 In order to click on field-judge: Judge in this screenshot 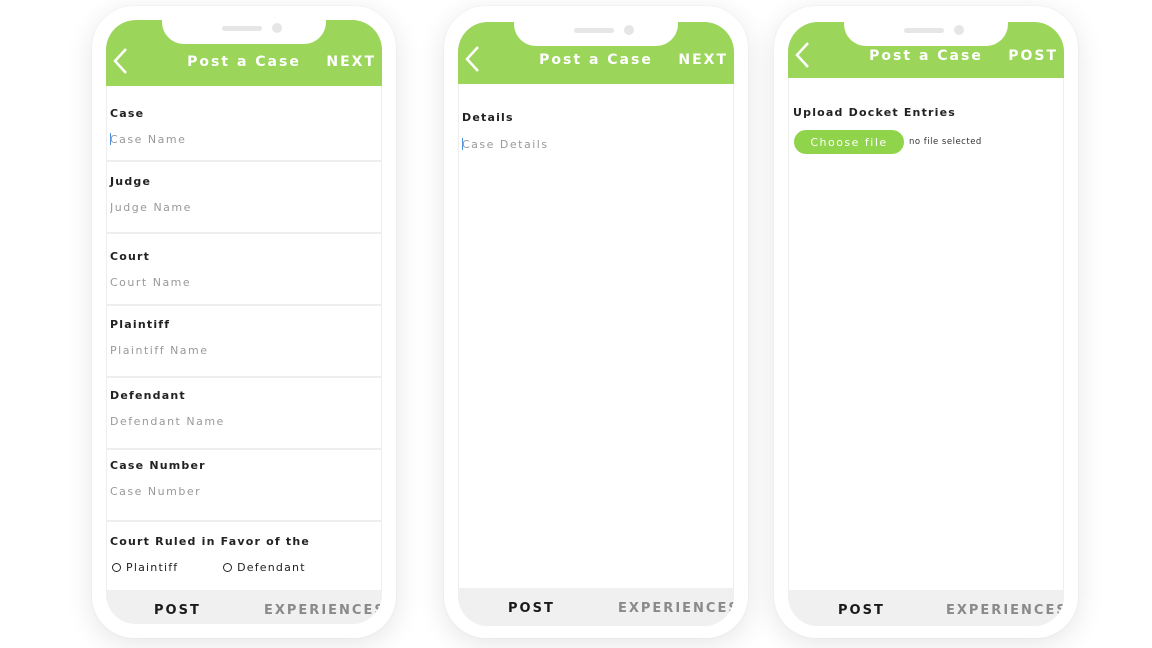, I will do `click(244, 198)`.